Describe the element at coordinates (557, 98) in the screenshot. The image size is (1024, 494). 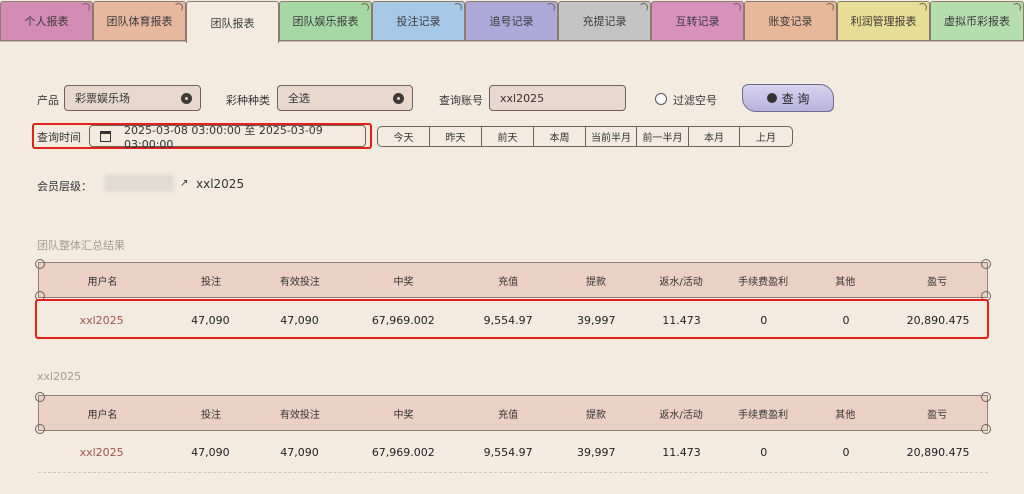
I see `account-input: xxl2025` at that location.